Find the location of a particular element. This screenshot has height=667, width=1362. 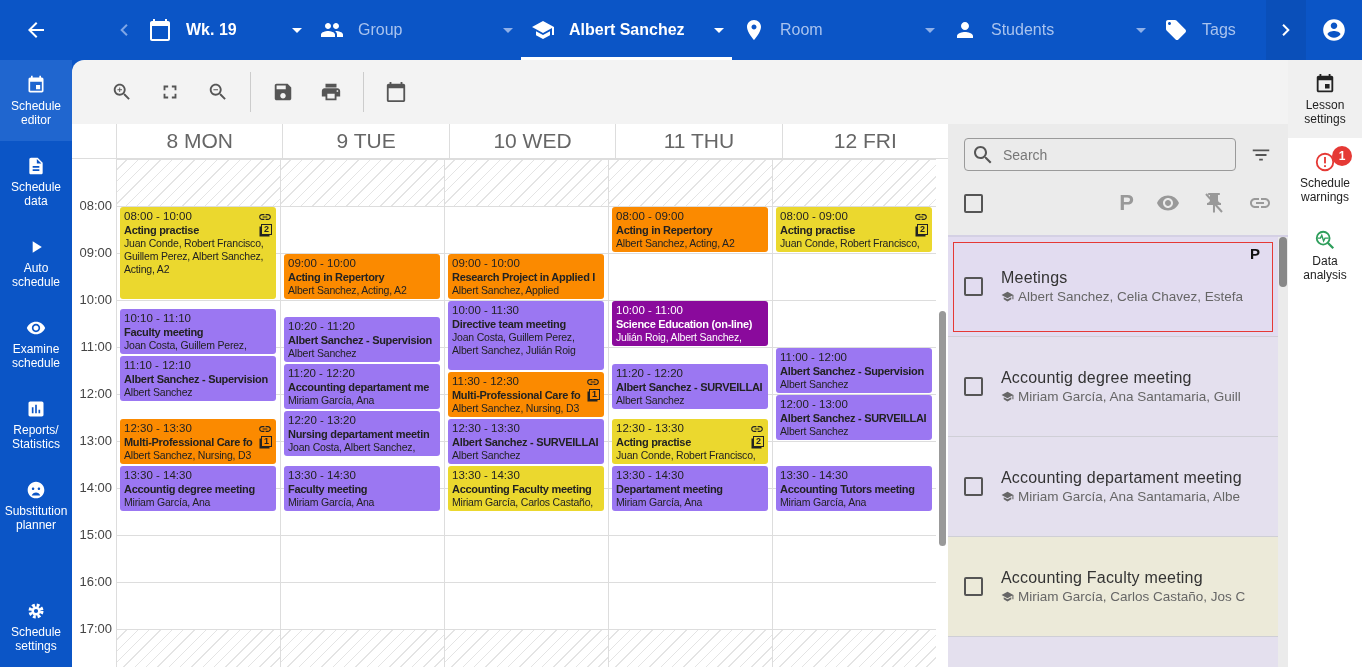

filter-selector: Students is located at coordinates (1048, 30).